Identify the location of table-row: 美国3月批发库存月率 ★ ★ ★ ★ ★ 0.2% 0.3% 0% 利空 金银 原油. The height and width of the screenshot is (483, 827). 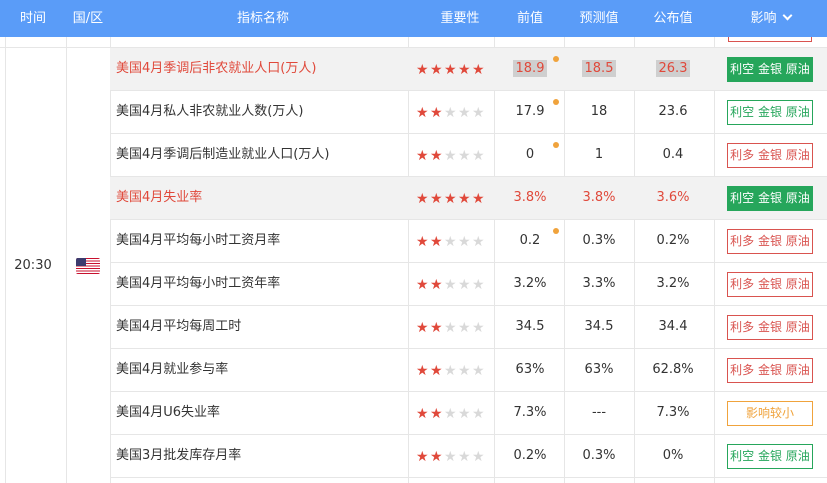
(468, 456).